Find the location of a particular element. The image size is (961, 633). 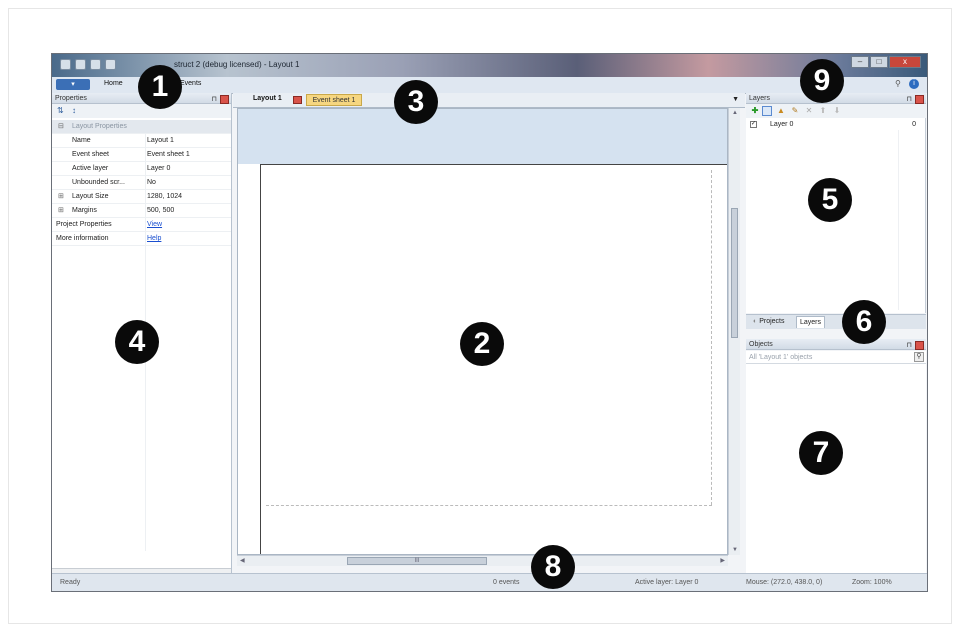

maximize-button: □ is located at coordinates (879, 62).